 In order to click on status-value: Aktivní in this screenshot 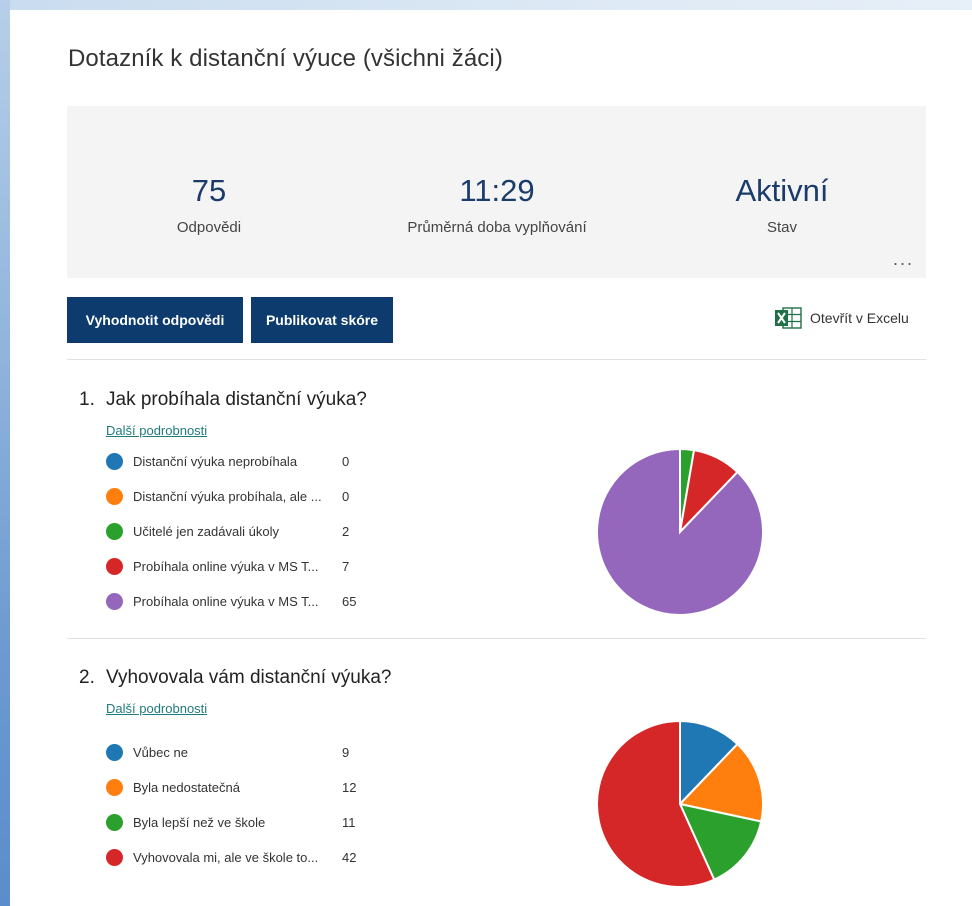, I will do `click(782, 190)`.